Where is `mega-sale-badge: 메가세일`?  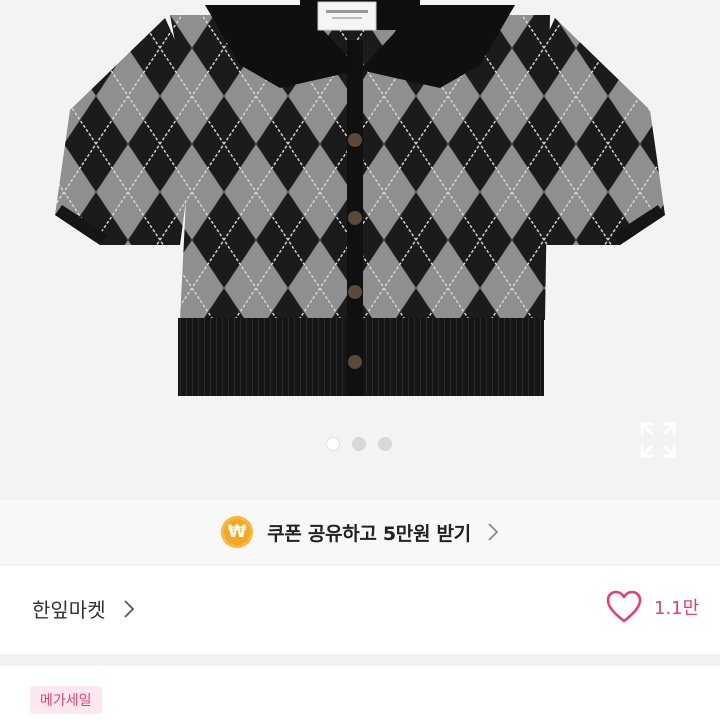 mega-sale-badge: 메가세일 is located at coordinates (66, 700).